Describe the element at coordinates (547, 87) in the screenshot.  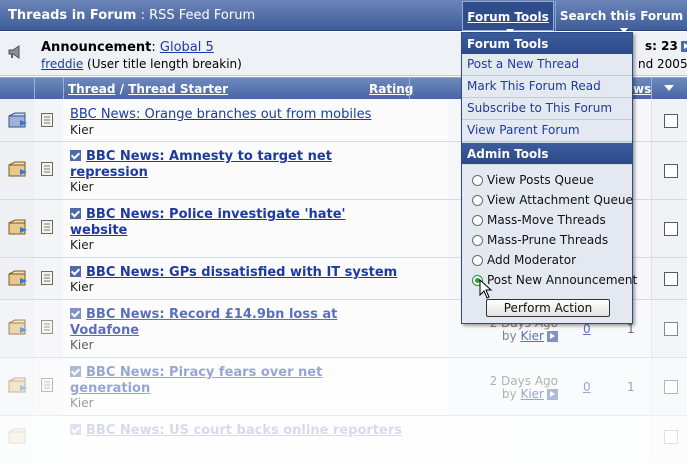
I see `menu-item-mark-forum-read: Mark This Forum Read` at that location.